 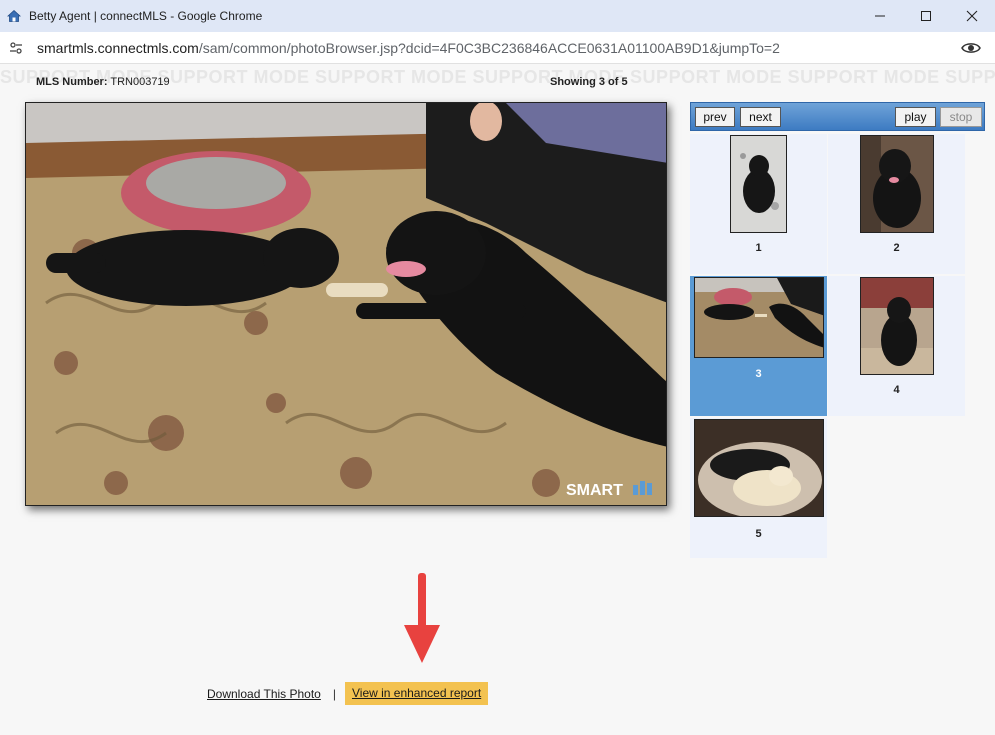 What do you see at coordinates (589, 82) in the screenshot?
I see `showing-count: Showing 3 of 5` at bounding box center [589, 82].